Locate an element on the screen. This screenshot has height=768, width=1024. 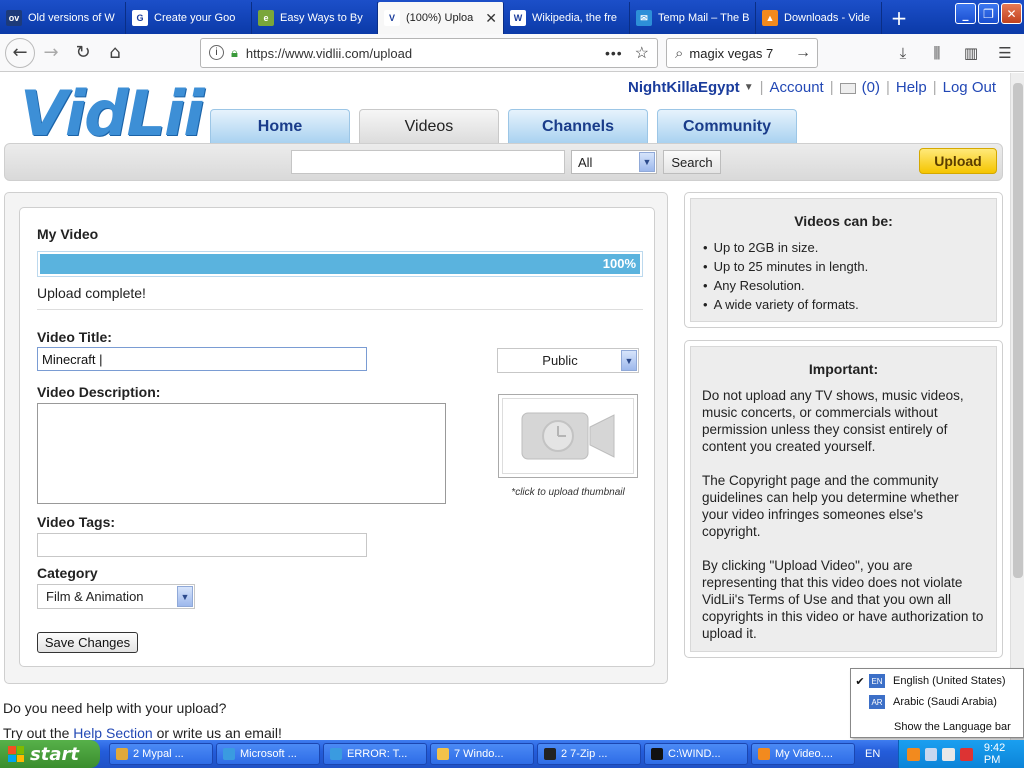
downloads-icon: ⤓ is located at coordinates (903, 53).